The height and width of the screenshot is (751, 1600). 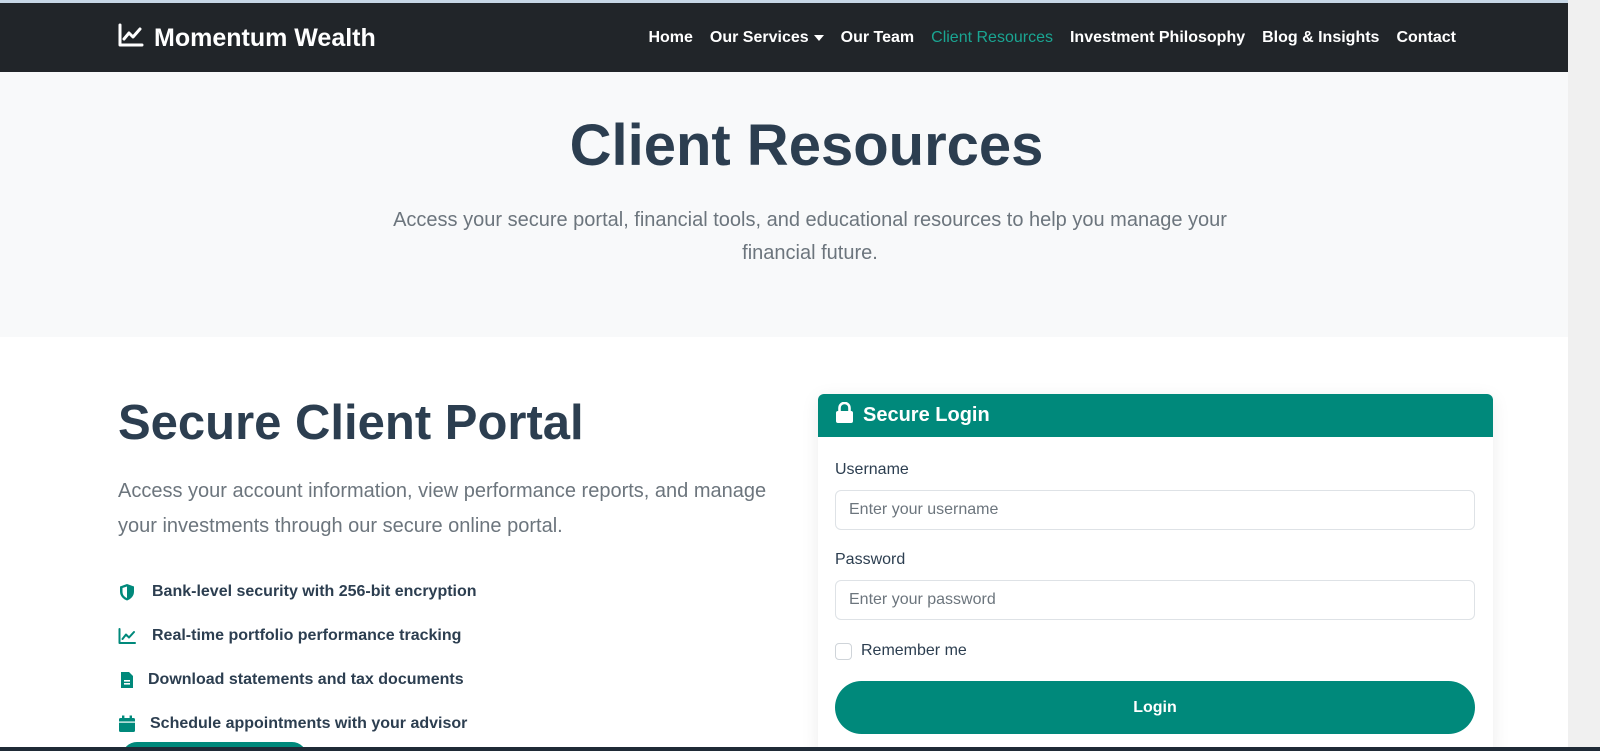 What do you see at coordinates (843, 651) in the screenshot?
I see `remember-me-checkbox` at bounding box center [843, 651].